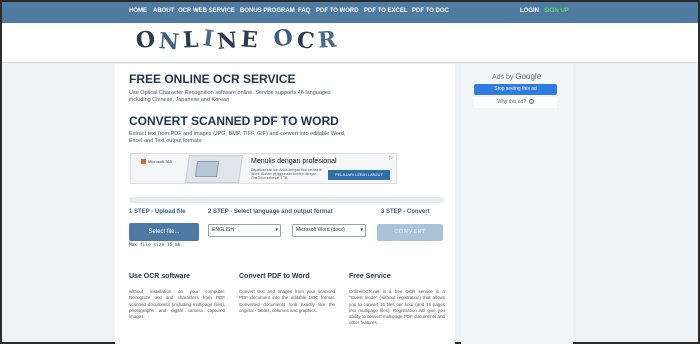 The image size is (700, 344). Describe the element at coordinates (531, 102) in the screenshot. I see `info-icon: i` at that location.